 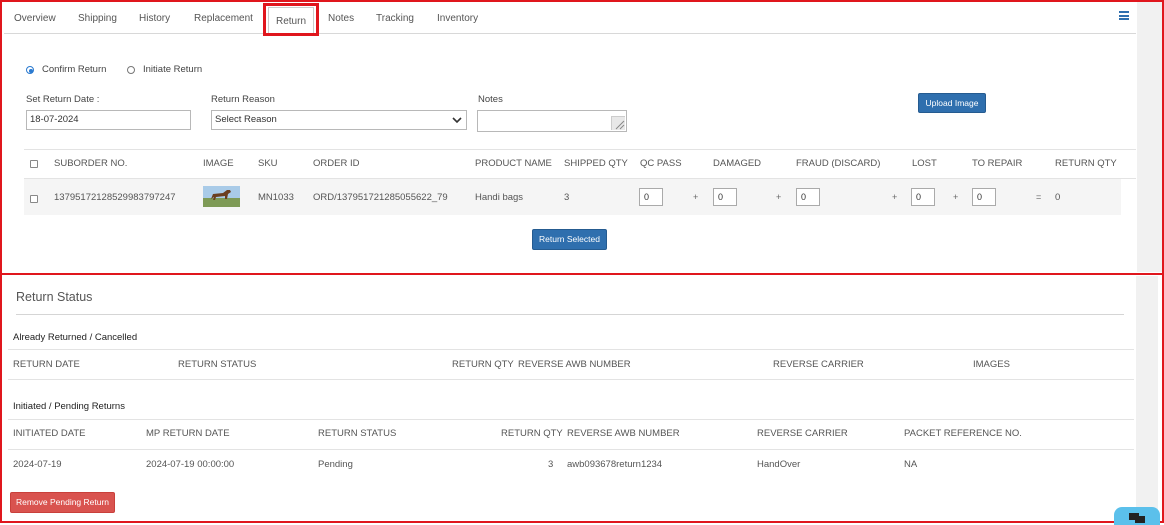 I want to click on pending-return-status: Pending, so click(x=335, y=464).